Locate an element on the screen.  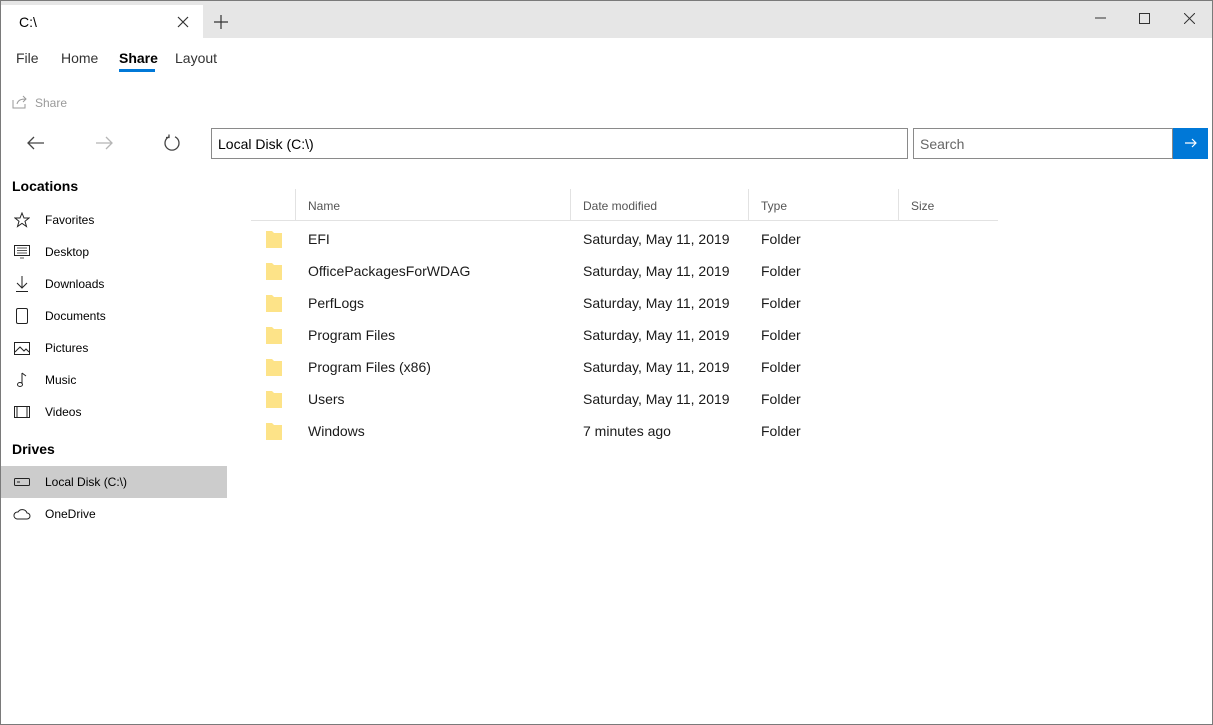
column-header-name: Name is located at coordinates (433, 204).